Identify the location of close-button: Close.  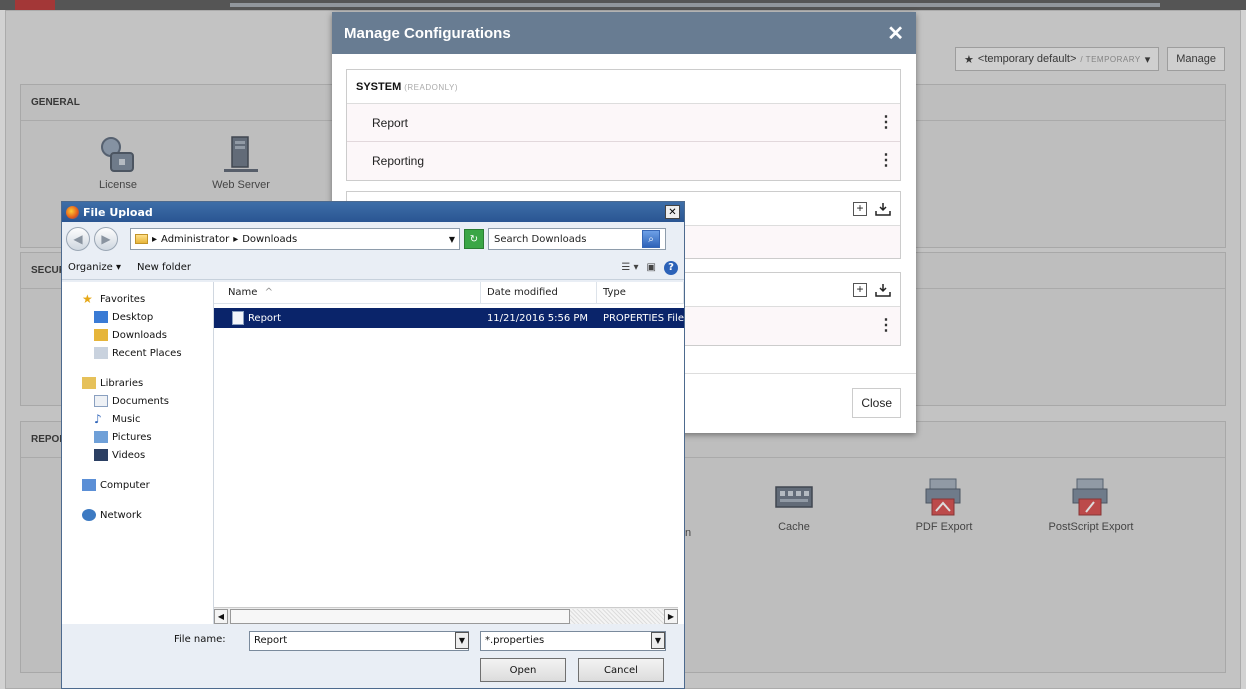
(876, 403).